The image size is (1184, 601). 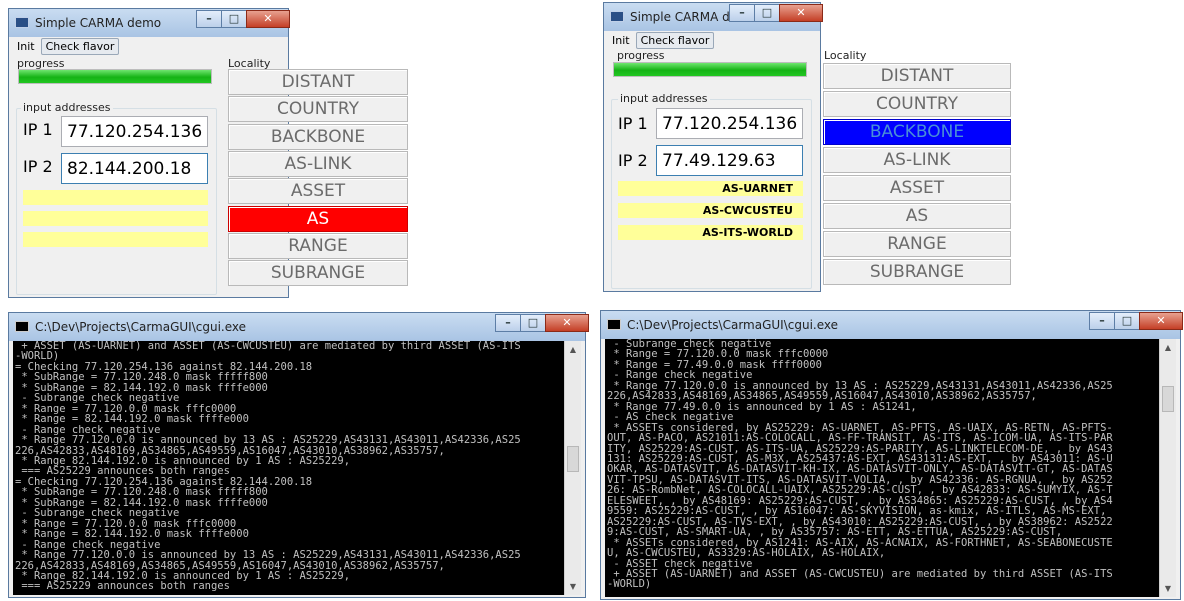 What do you see at coordinates (710, 210) in the screenshot?
I see `result-field: AS-CWCUSTEU` at bounding box center [710, 210].